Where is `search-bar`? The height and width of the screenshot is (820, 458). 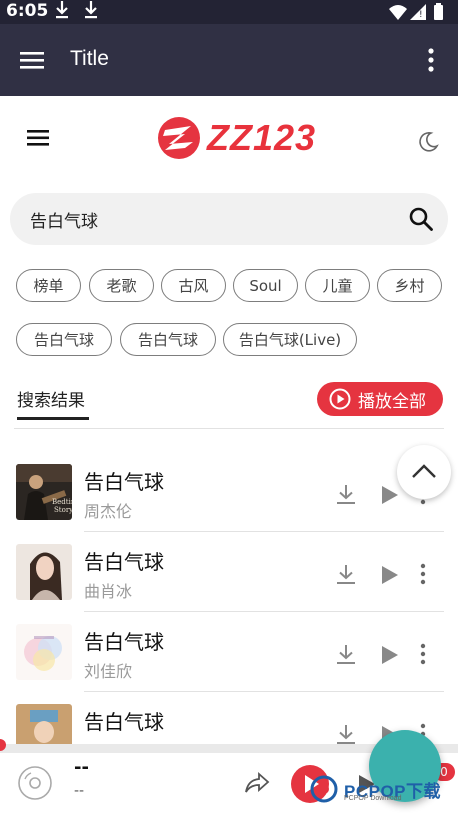
search-bar is located at coordinates (229, 219).